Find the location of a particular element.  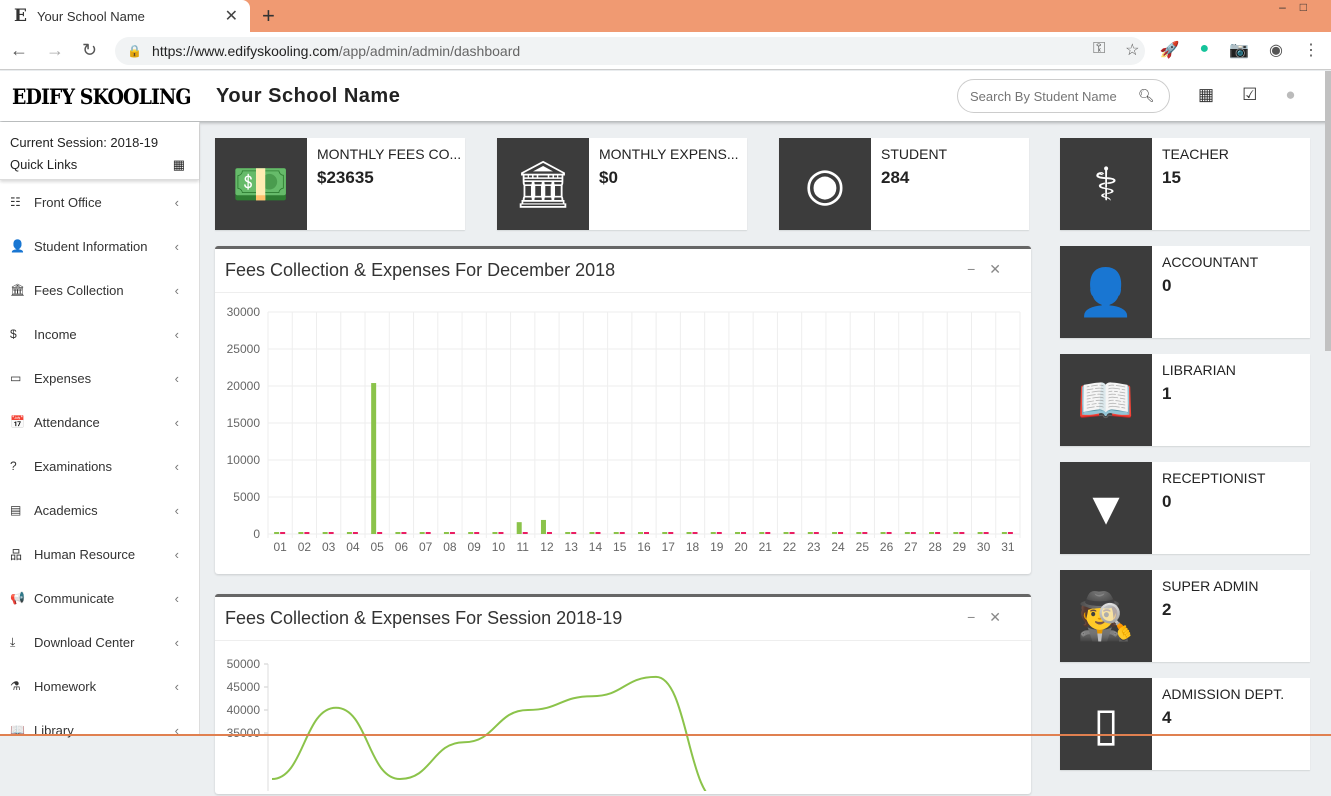

new-tab-icon: + is located at coordinates (268, 16).